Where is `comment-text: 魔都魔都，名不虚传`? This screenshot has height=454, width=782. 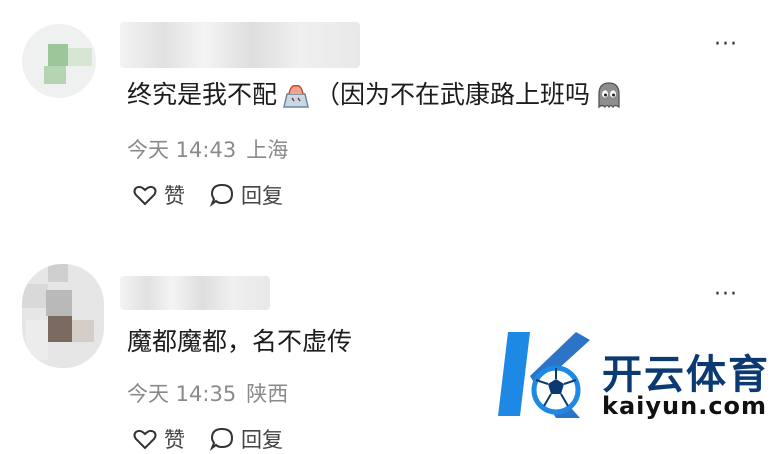
comment-text: 魔都魔都，名不虚传 is located at coordinates (240, 341).